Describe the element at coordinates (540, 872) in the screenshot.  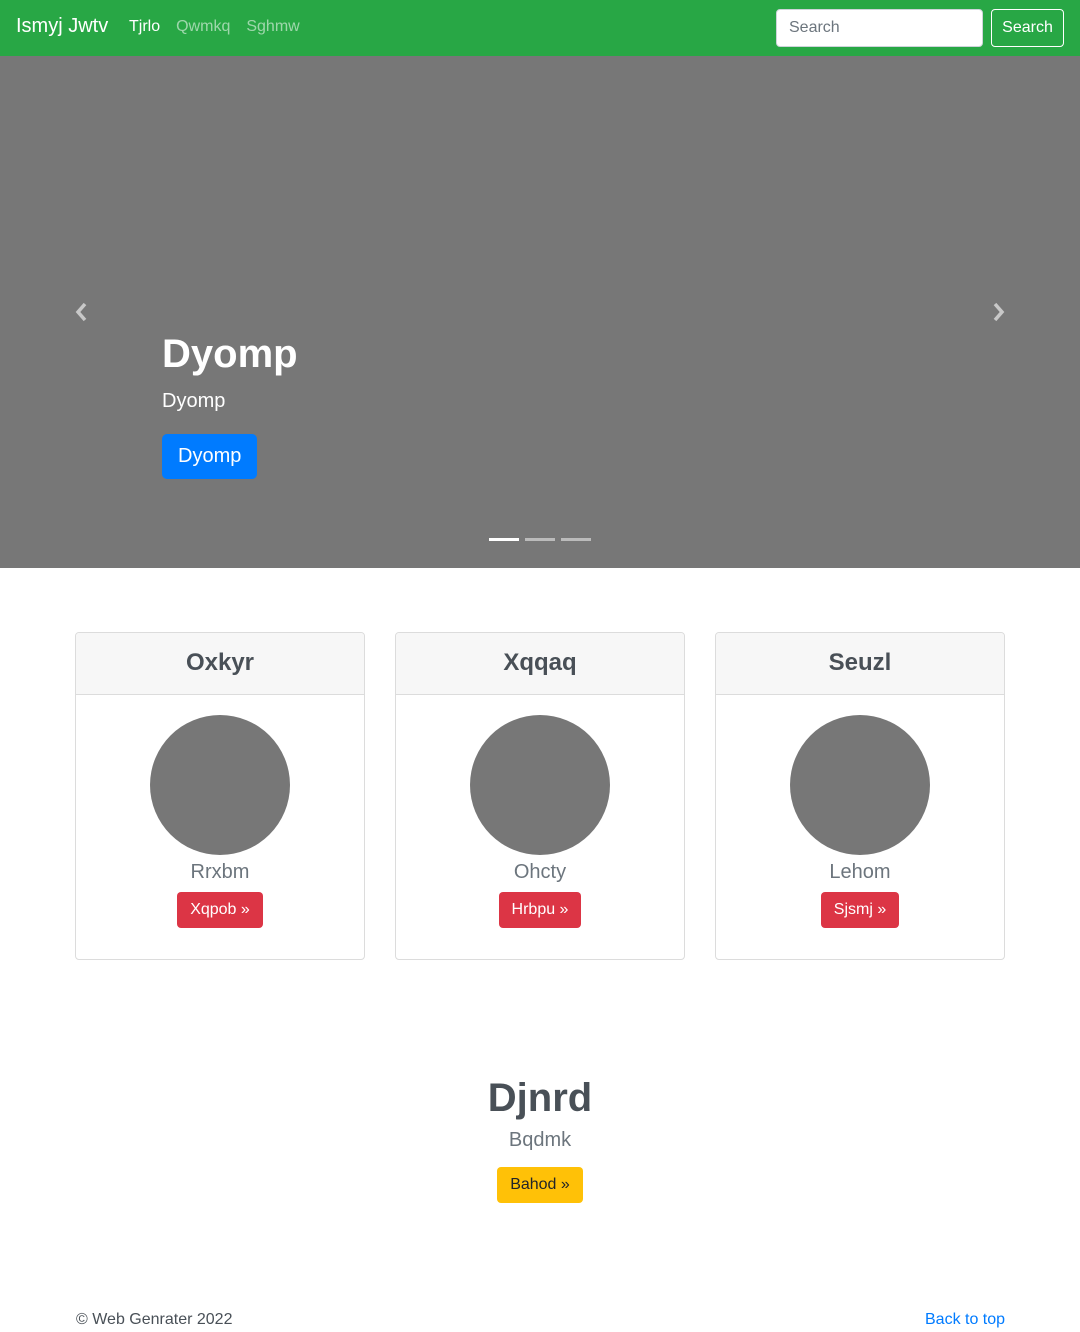
I see `card-text: Ohcty` at that location.